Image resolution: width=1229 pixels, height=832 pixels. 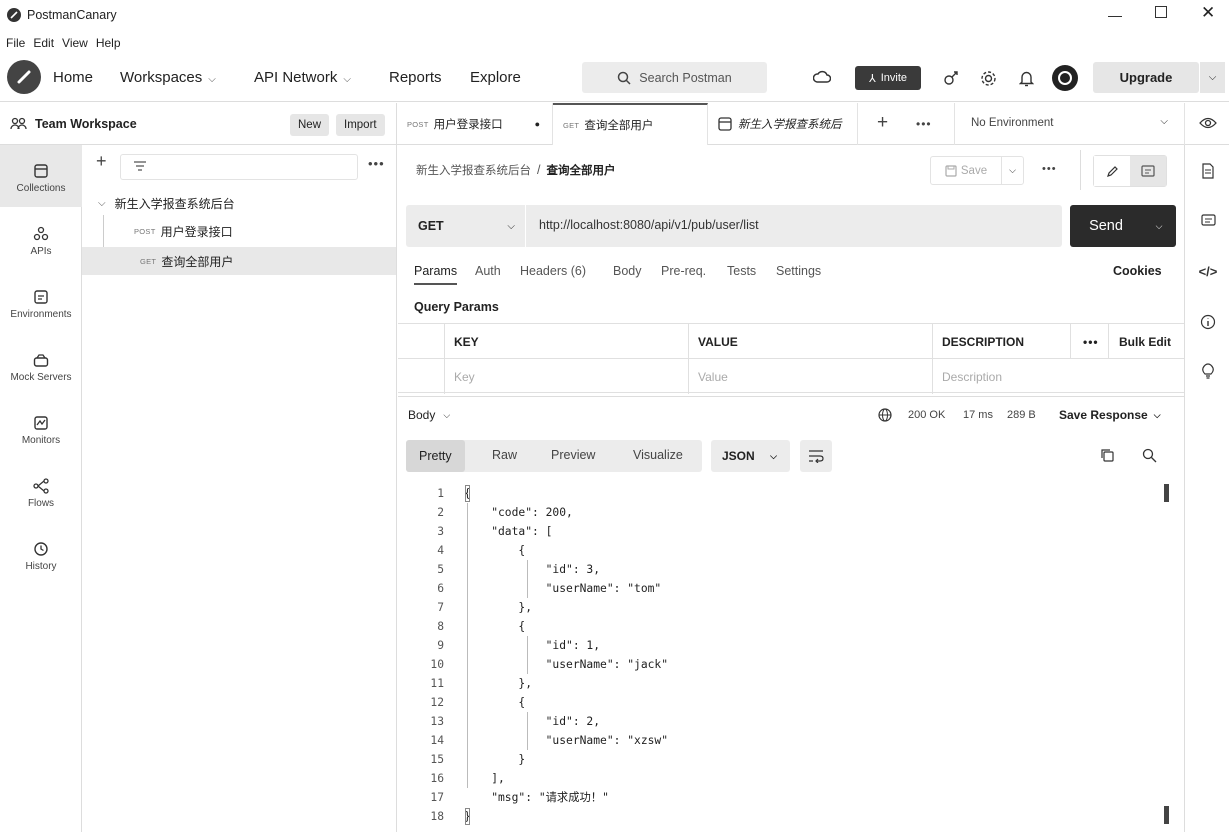 What do you see at coordinates (1106, 226) in the screenshot?
I see `send-button: Send` at bounding box center [1106, 226].